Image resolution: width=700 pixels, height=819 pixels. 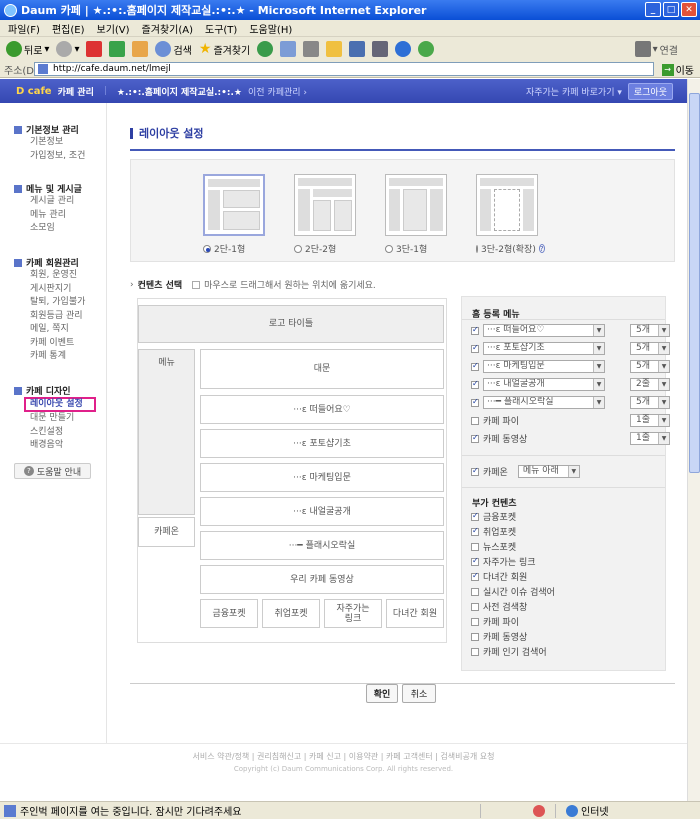 I want to click on menu-select: ···━ 플래시오락실 ▼, so click(x=544, y=402).